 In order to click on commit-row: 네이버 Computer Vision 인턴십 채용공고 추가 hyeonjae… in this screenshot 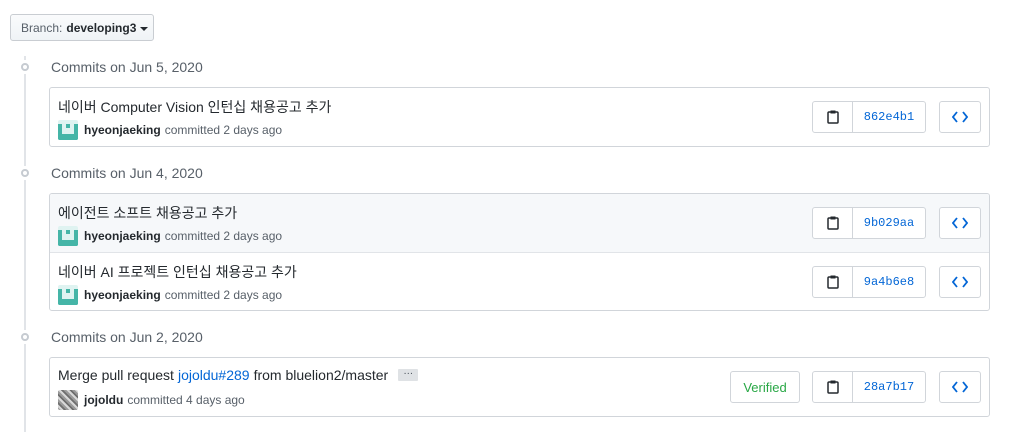, I will do `click(519, 117)`.